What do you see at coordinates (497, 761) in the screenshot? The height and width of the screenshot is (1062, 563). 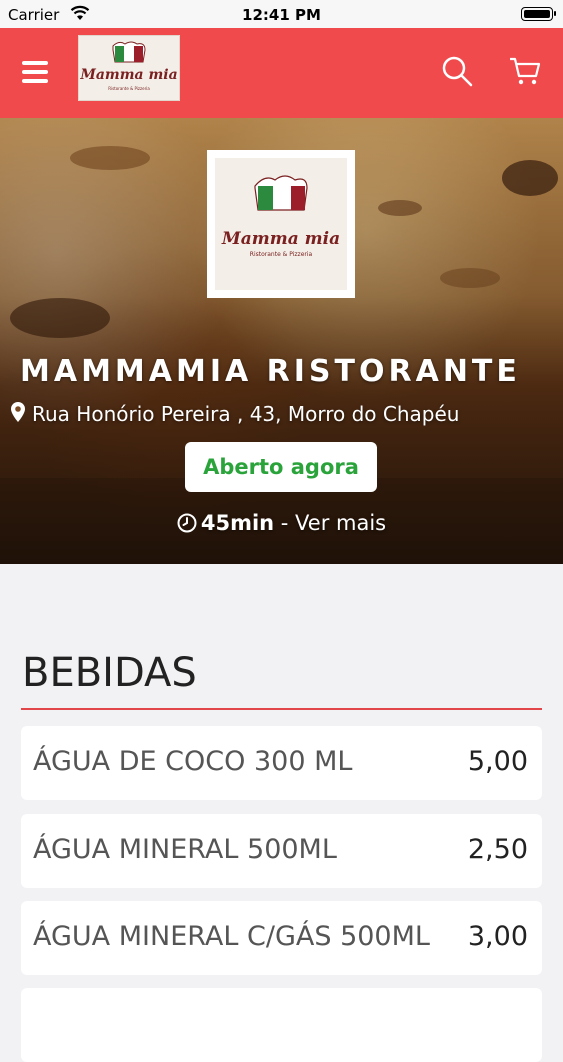 I see `menu-item-price: 5,00` at bounding box center [497, 761].